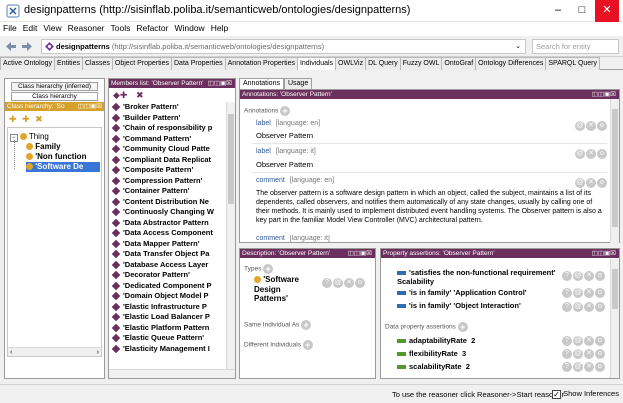  I want to click on member-item: 'Elastic Platform Pattern, so click(172, 328).